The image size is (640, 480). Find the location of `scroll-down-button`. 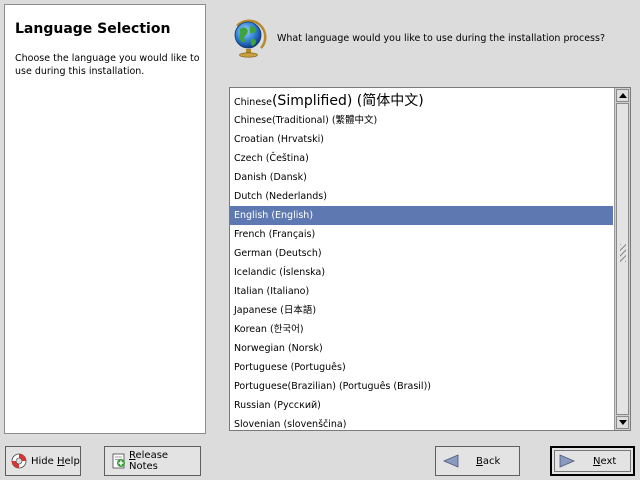

scroll-down-button is located at coordinates (622, 422).